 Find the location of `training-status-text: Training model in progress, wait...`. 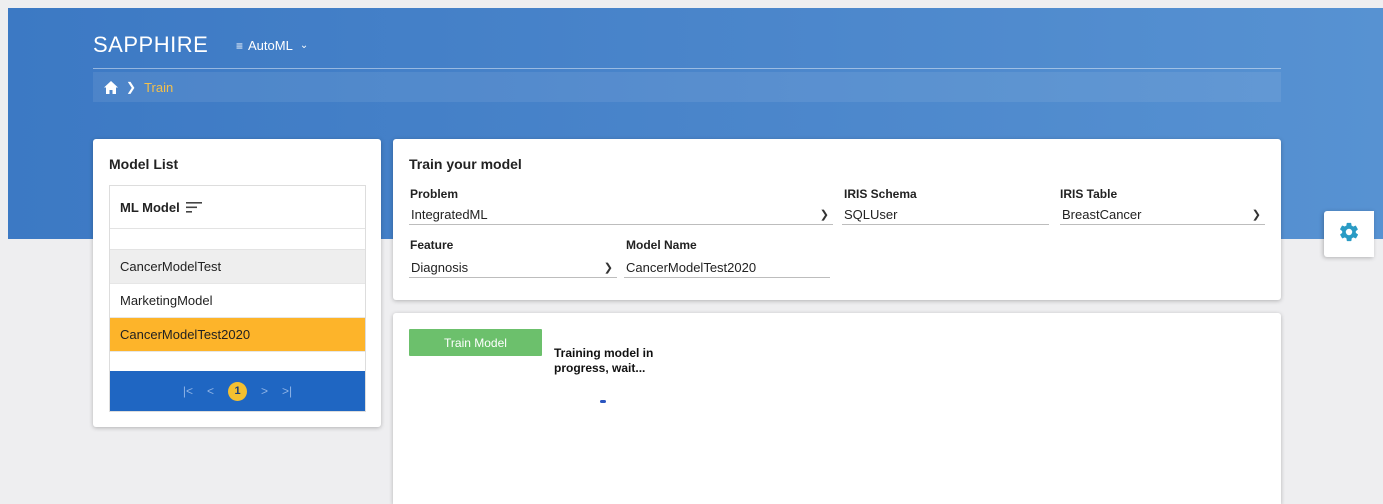

training-status-text: Training model in progress, wait... is located at coordinates (604, 360).